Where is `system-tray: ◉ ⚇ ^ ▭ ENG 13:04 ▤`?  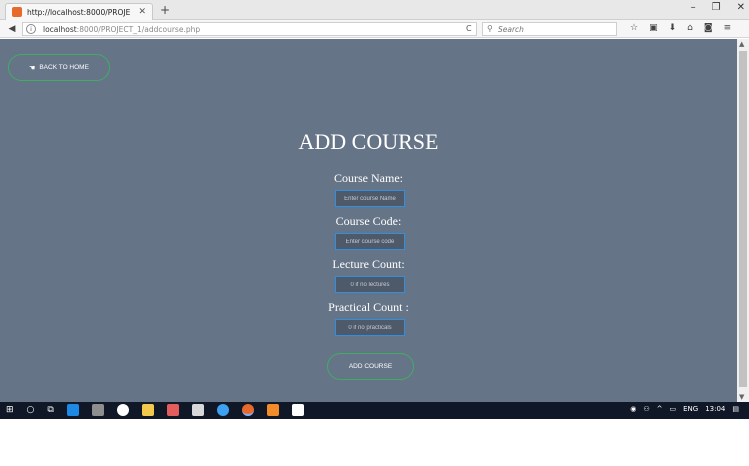 system-tray: ◉ ⚇ ^ ▭ ENG 13:04 ▤ is located at coordinates (684, 409).